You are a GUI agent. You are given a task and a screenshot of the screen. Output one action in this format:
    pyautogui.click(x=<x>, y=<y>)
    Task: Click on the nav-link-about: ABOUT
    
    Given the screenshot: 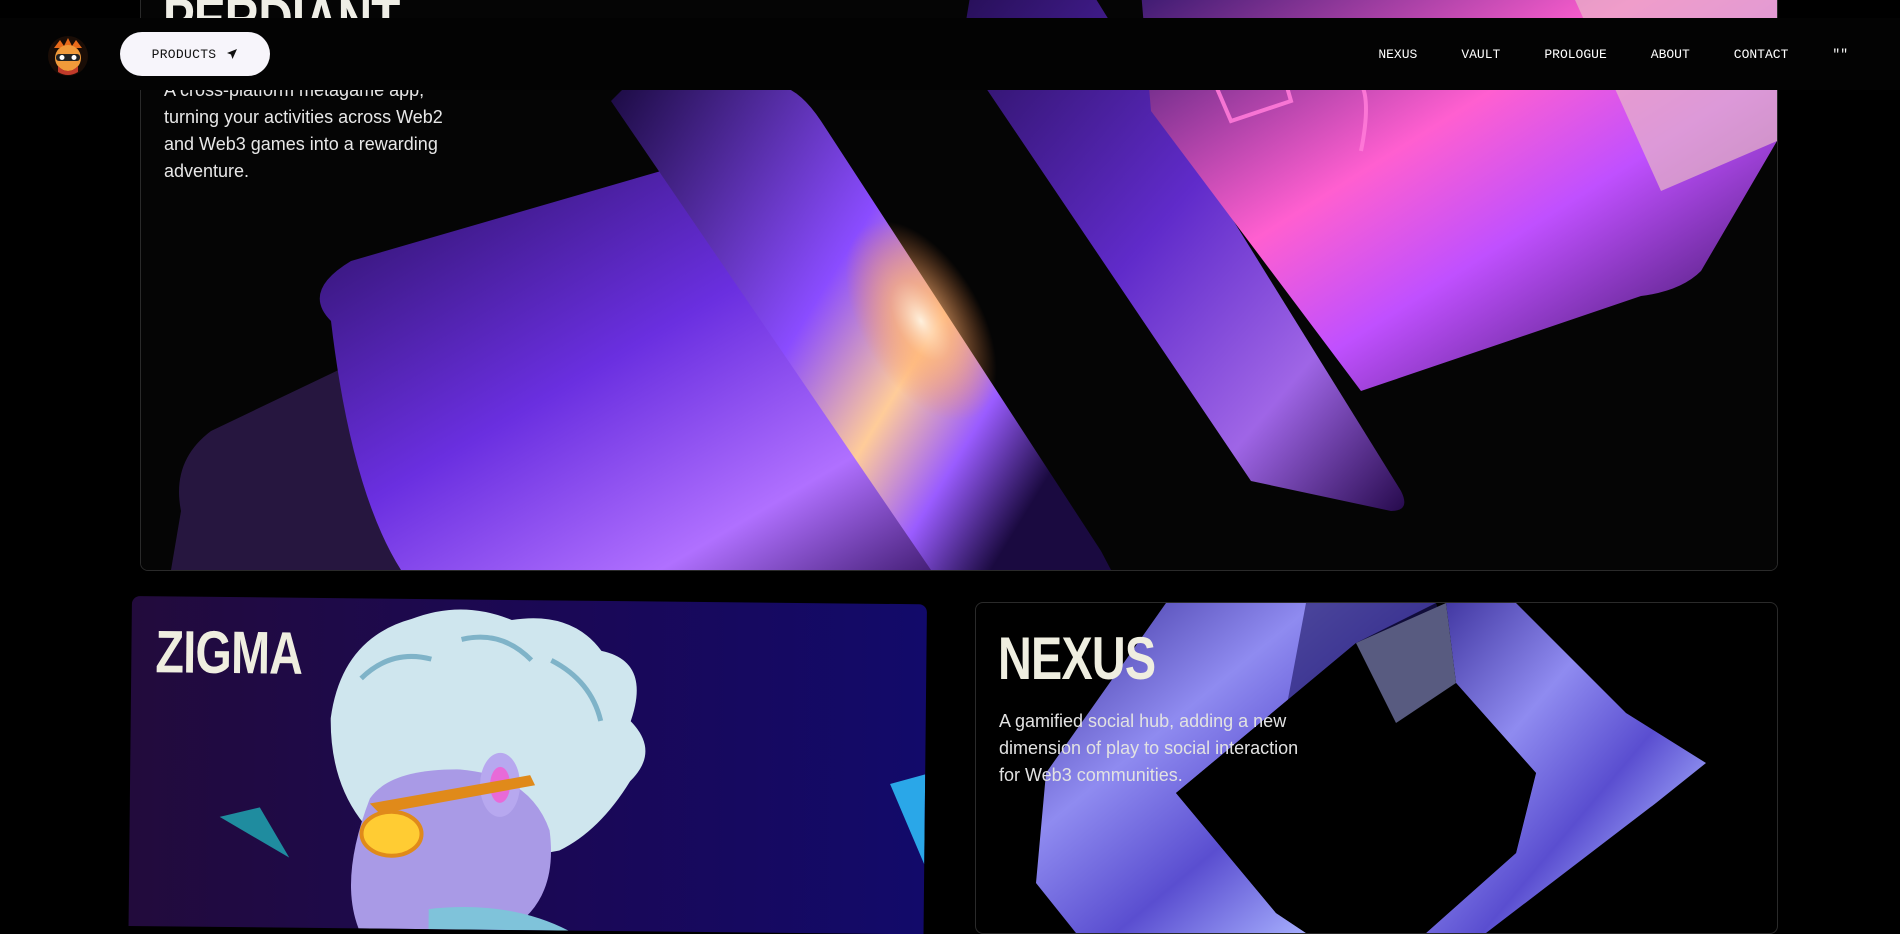 What is the action you would take?
    pyautogui.click(x=1670, y=54)
    